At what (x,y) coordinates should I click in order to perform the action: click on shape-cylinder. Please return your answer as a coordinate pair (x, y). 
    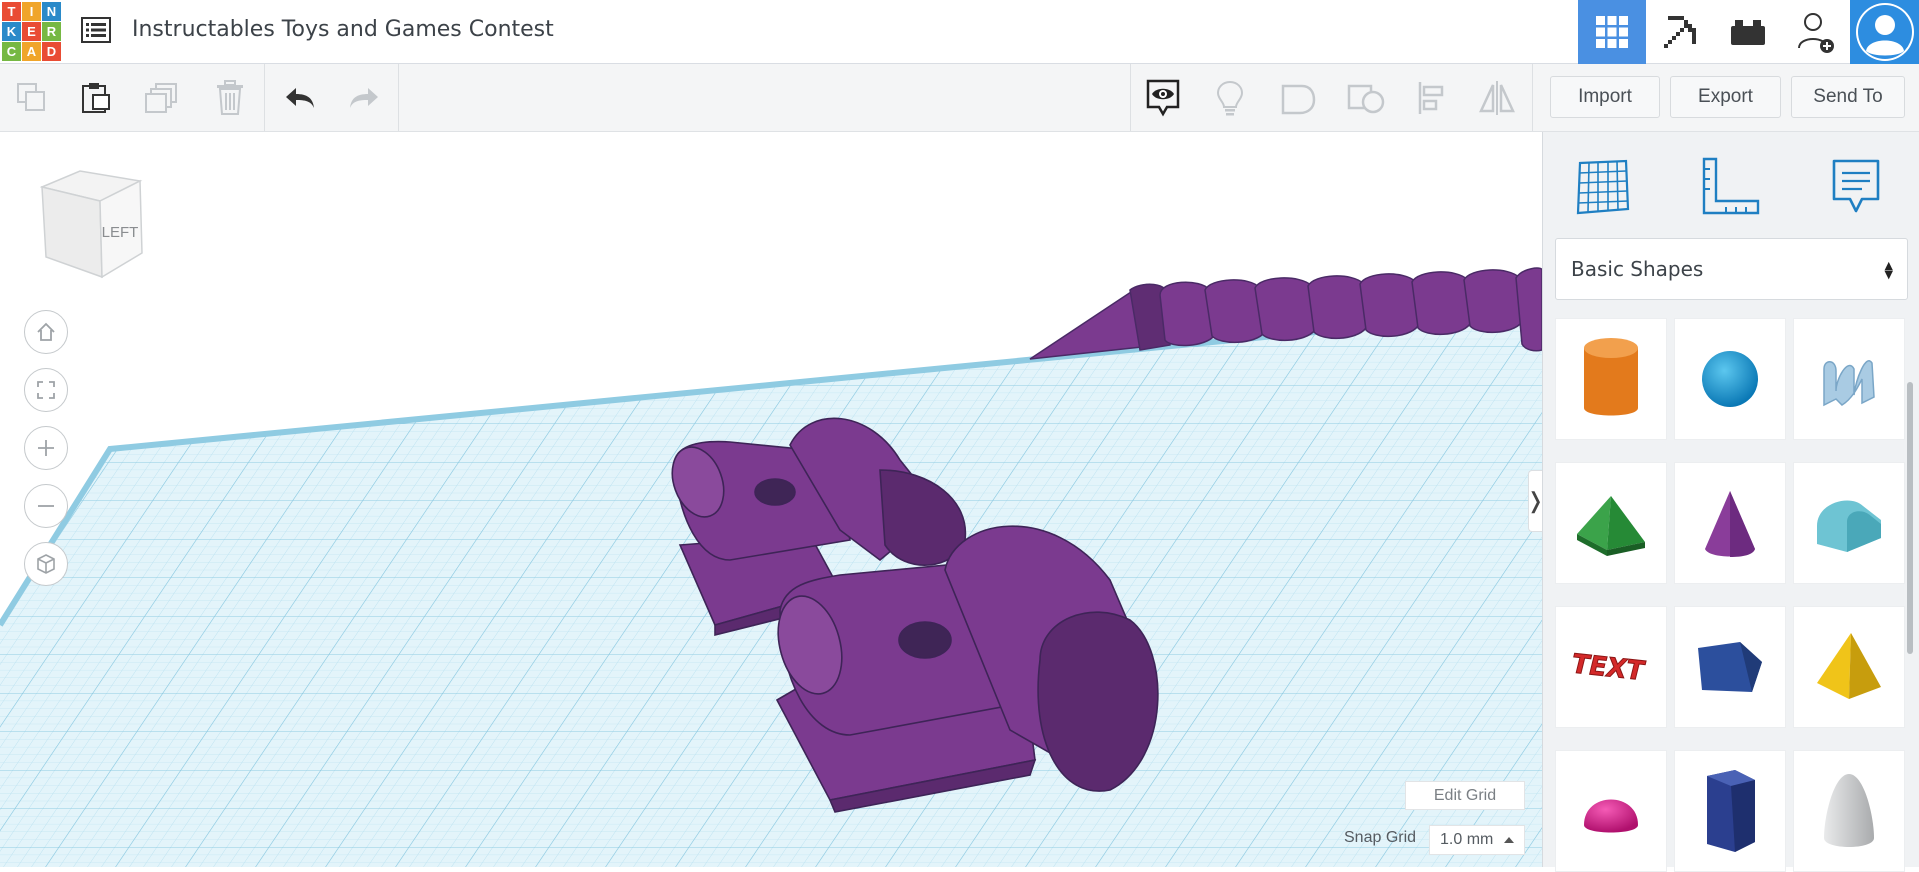
    Looking at the image, I should click on (1611, 379).